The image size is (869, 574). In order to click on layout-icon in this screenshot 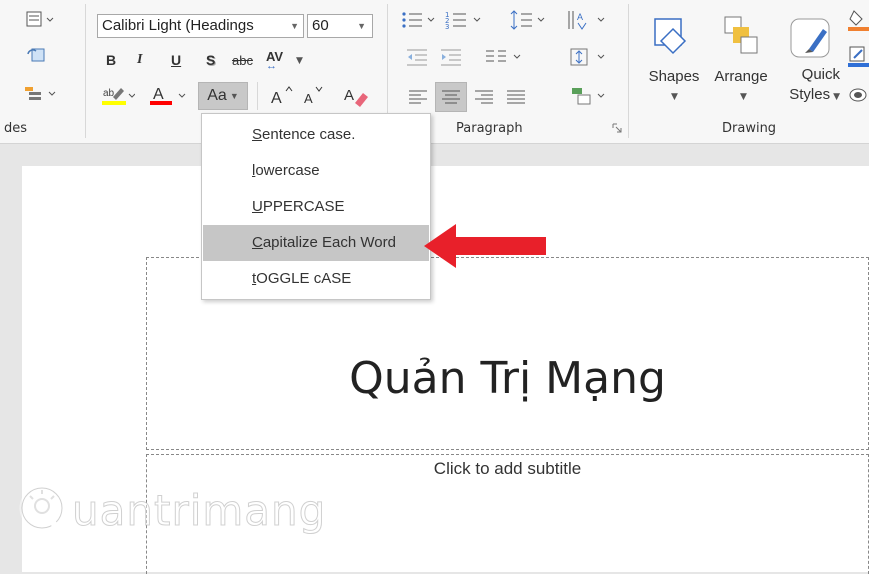, I will do `click(37, 20)`.